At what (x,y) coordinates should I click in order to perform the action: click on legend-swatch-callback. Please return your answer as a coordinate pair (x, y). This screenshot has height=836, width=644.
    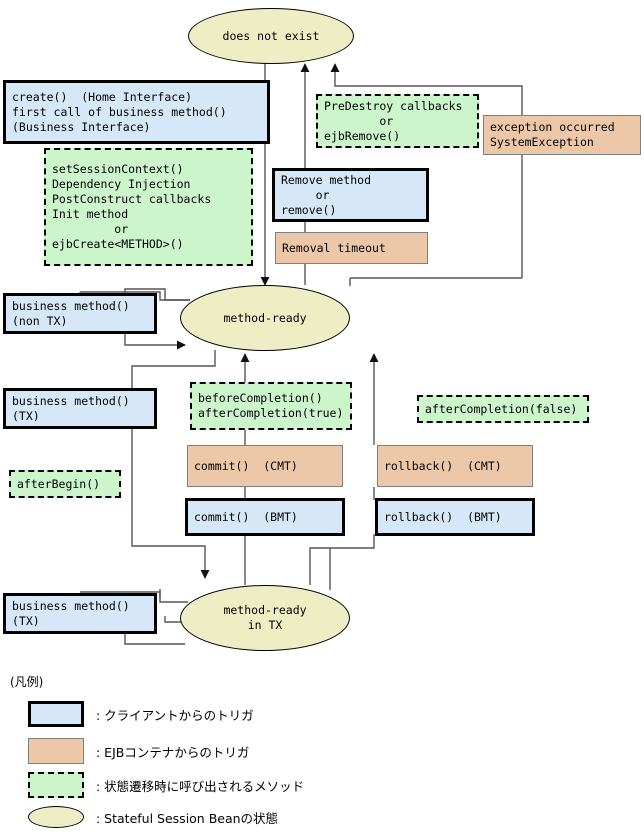
    Looking at the image, I should click on (56, 785).